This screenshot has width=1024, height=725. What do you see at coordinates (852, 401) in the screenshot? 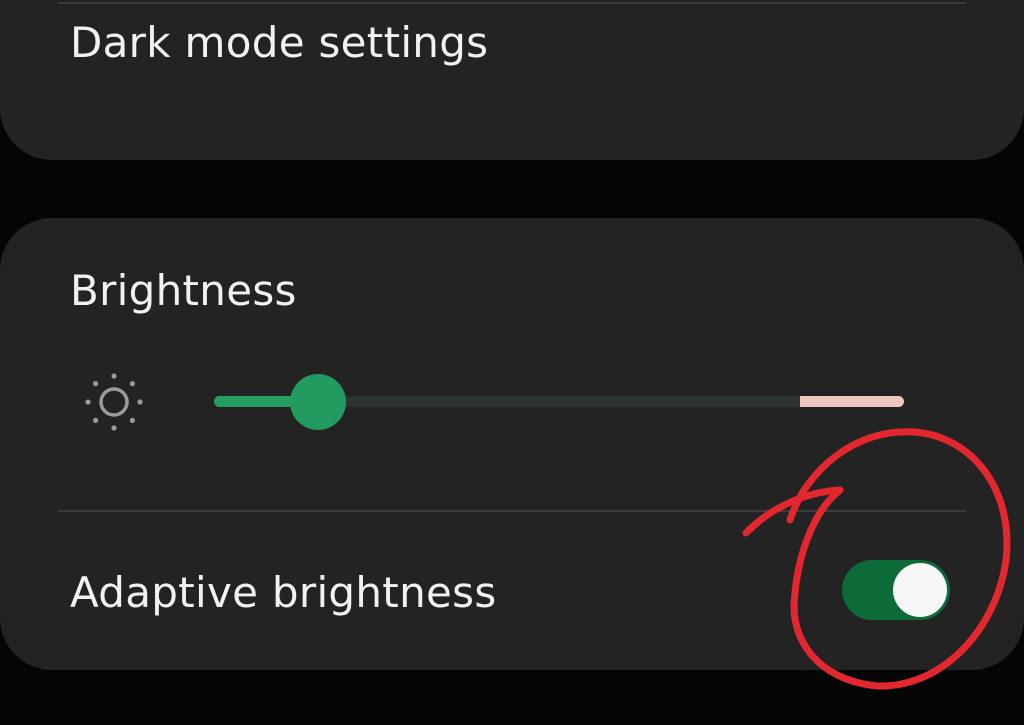
I see `brightness-slider-limit` at bounding box center [852, 401].